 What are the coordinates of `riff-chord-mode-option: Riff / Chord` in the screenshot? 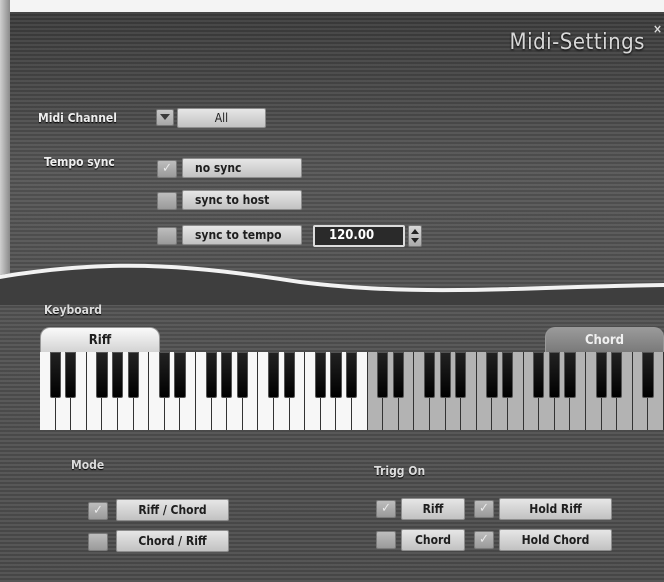 It's located at (172, 510).